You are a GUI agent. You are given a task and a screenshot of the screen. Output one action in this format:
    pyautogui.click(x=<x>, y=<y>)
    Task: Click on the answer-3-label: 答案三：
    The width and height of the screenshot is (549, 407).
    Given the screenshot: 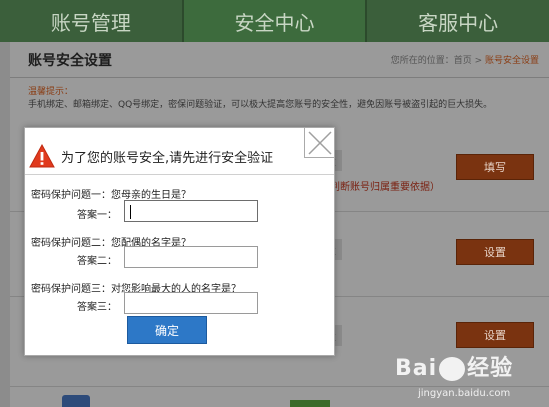 What is the action you would take?
    pyautogui.click(x=97, y=307)
    